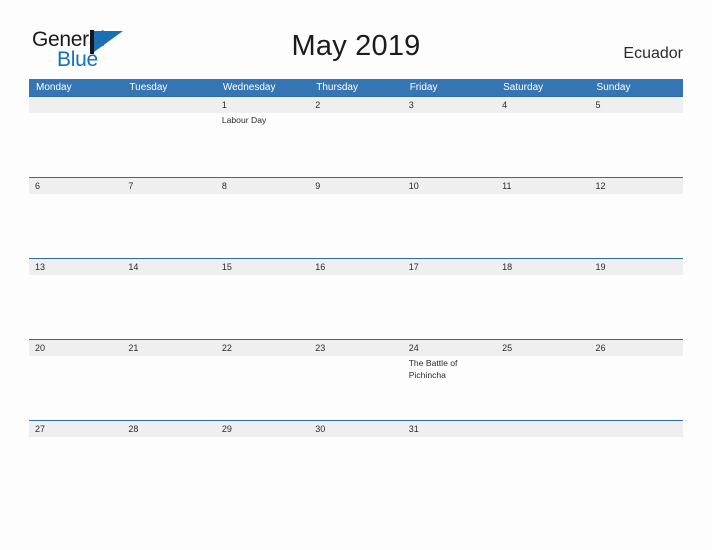  What do you see at coordinates (542, 380) in the screenshot?
I see `day-cell: 25` at bounding box center [542, 380].